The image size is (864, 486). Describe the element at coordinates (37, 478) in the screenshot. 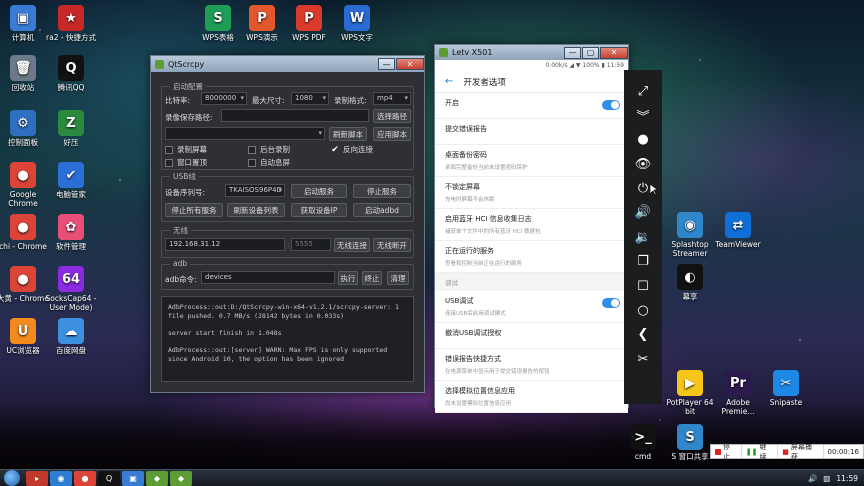

I see `taskbar-app-icon: ▸` at that location.